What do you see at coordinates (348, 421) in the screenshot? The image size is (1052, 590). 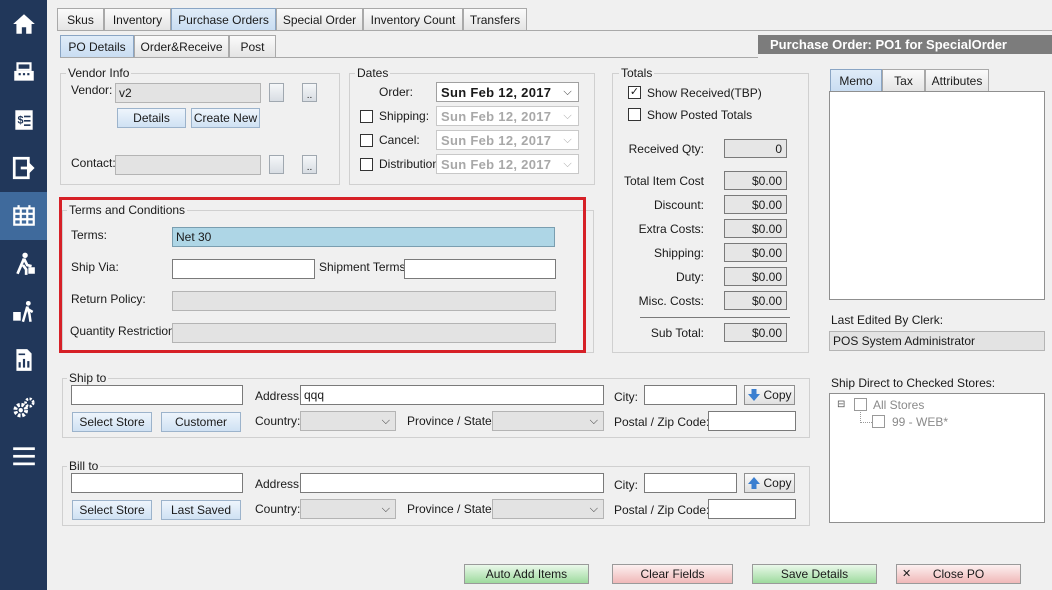 I see `ship-to-country-select: ⌵` at bounding box center [348, 421].